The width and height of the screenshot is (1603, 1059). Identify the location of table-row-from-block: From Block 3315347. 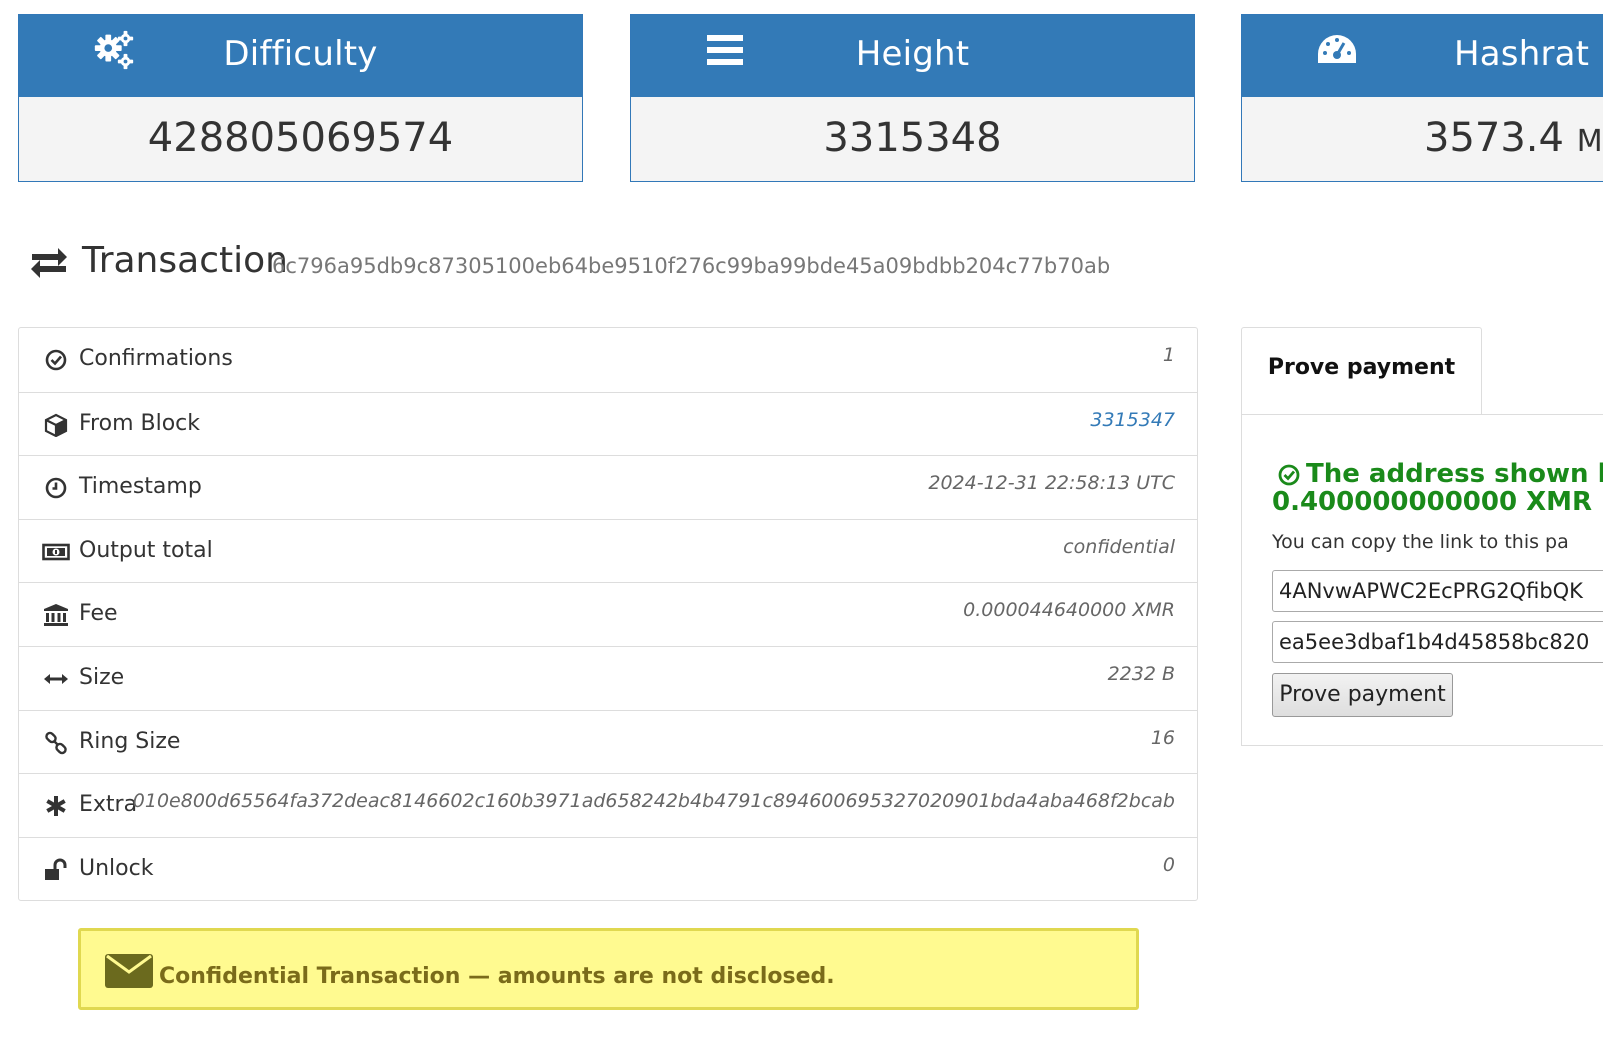
(608, 423).